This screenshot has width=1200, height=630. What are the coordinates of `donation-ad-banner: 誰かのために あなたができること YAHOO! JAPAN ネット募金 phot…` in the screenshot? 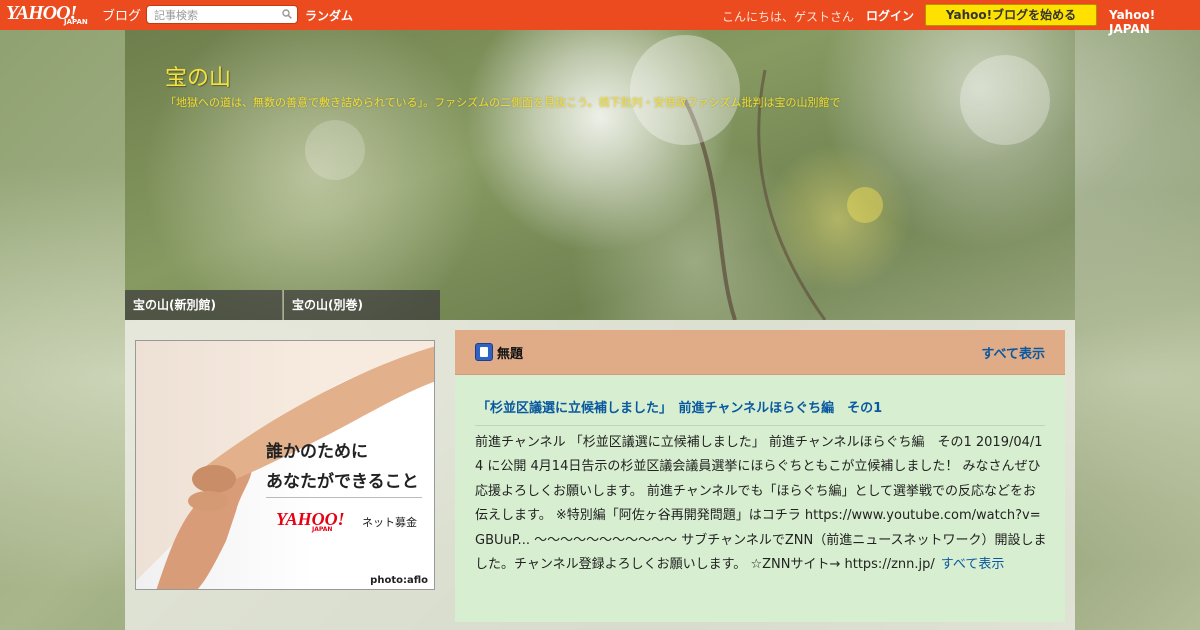 It's located at (285, 465).